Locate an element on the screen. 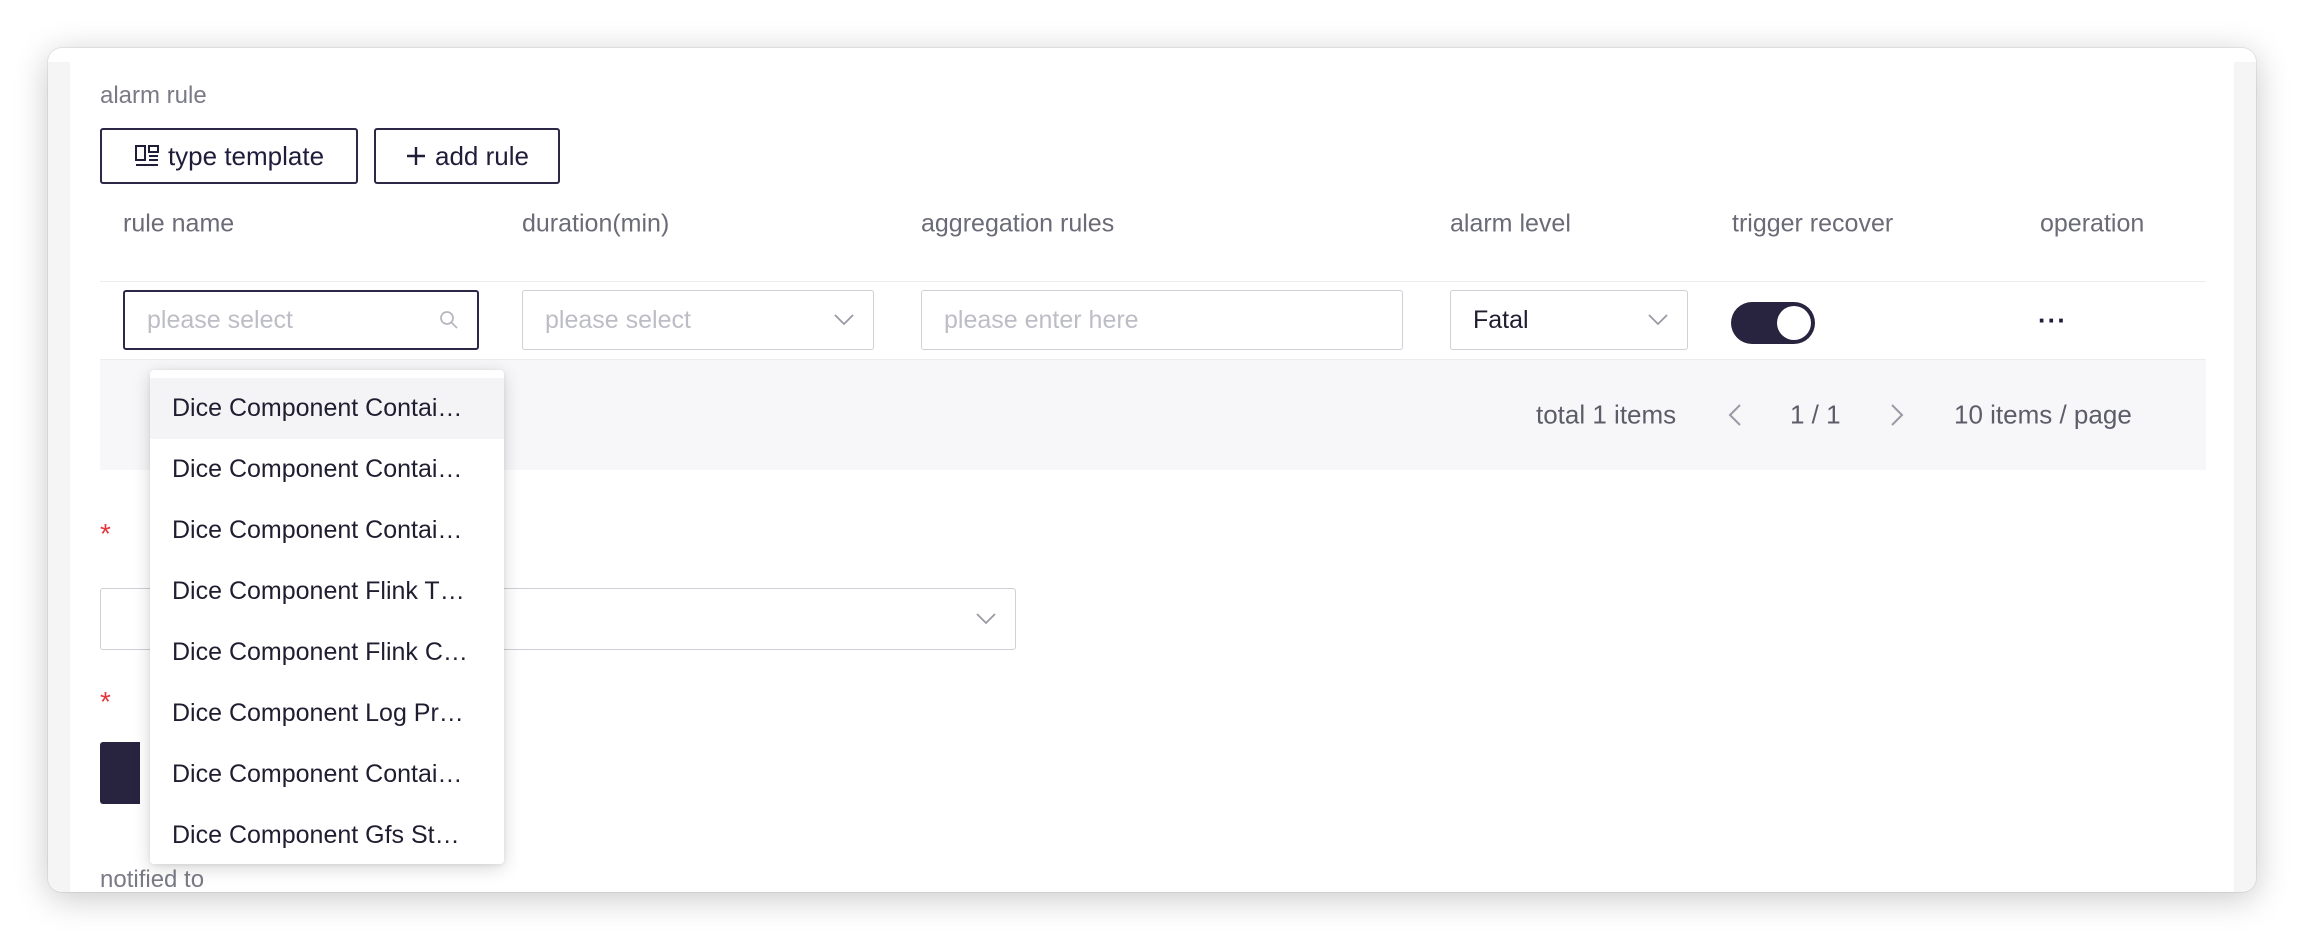 This screenshot has width=2304, height=940. column-header-trigger-recover: trigger recover is located at coordinates (1813, 223).